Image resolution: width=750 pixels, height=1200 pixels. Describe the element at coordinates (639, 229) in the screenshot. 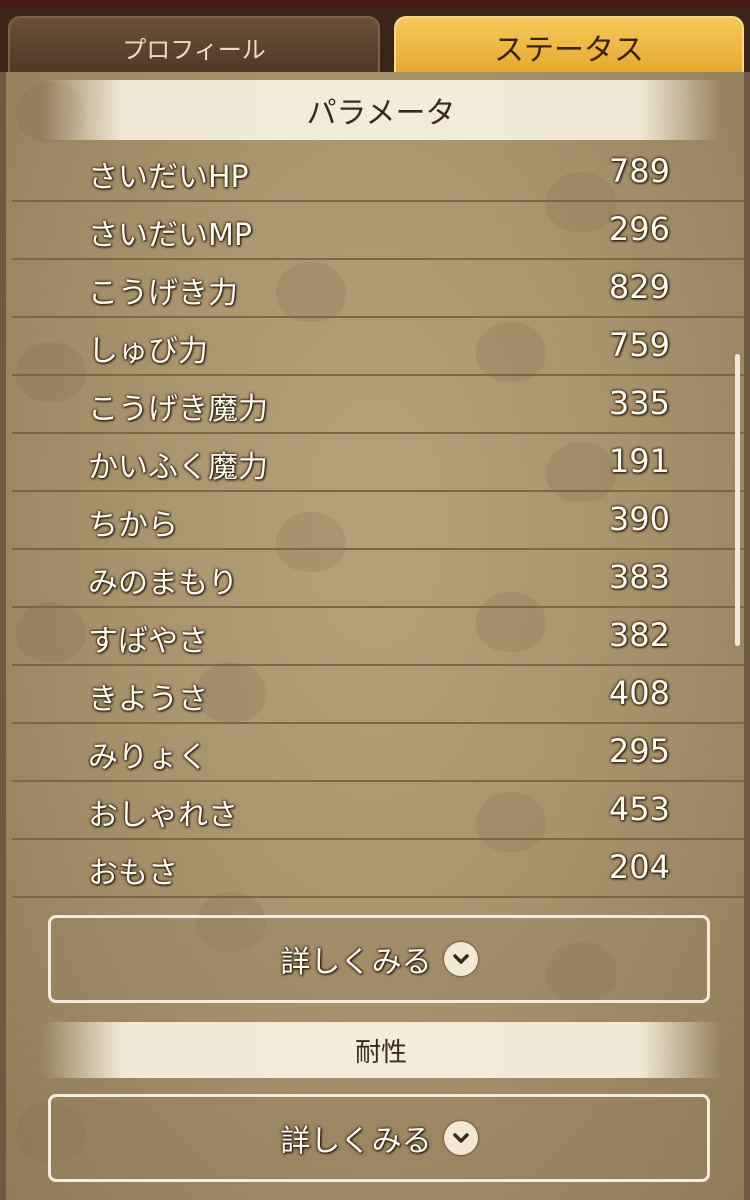

I see `stat-value: 296` at that location.